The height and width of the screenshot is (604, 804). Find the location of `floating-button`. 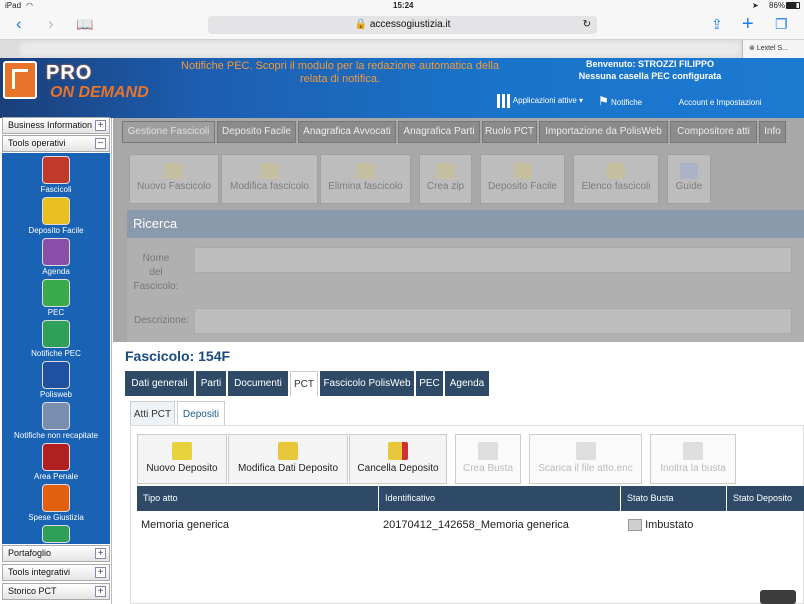

floating-button is located at coordinates (778, 597).